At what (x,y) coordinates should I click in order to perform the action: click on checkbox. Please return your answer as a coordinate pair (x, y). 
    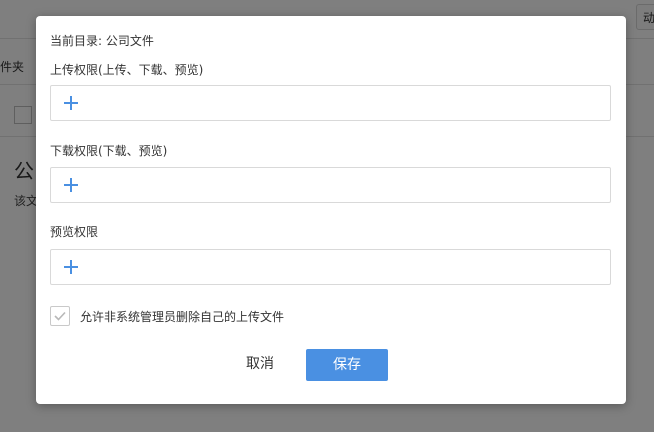
    Looking at the image, I should click on (60, 316).